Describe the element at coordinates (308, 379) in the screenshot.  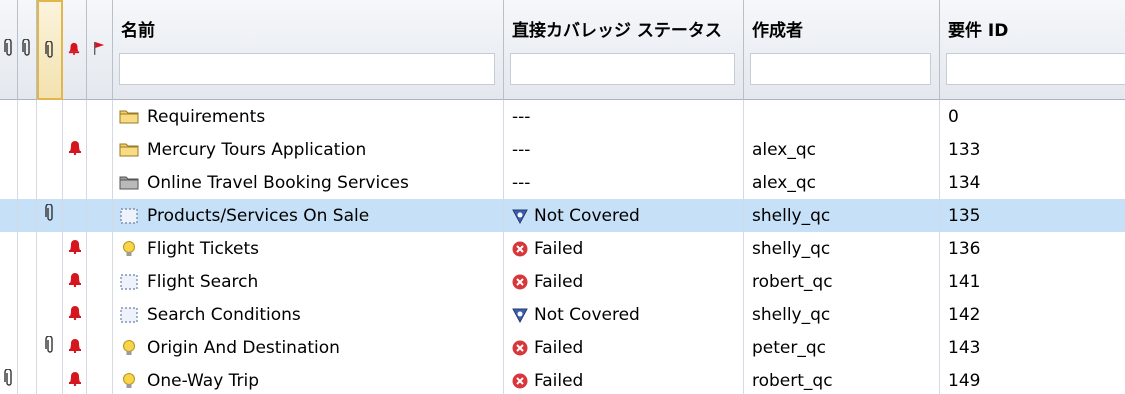
I see `name-cell: One-Way Trip` at that location.